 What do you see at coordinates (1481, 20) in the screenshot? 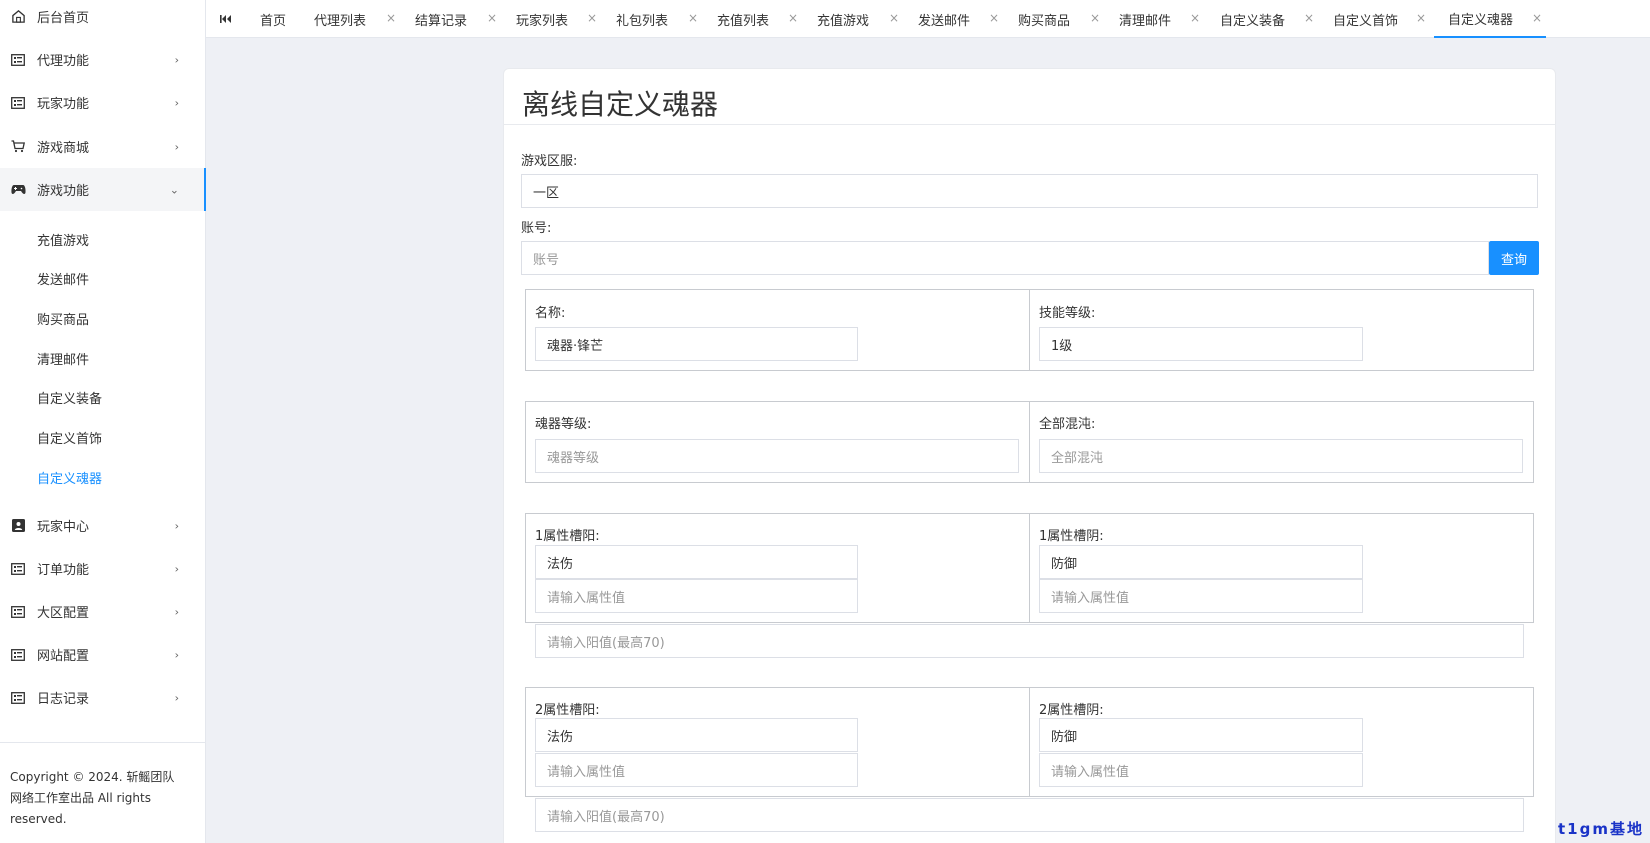
I see `tab-label: 自定义魂器` at bounding box center [1481, 20].